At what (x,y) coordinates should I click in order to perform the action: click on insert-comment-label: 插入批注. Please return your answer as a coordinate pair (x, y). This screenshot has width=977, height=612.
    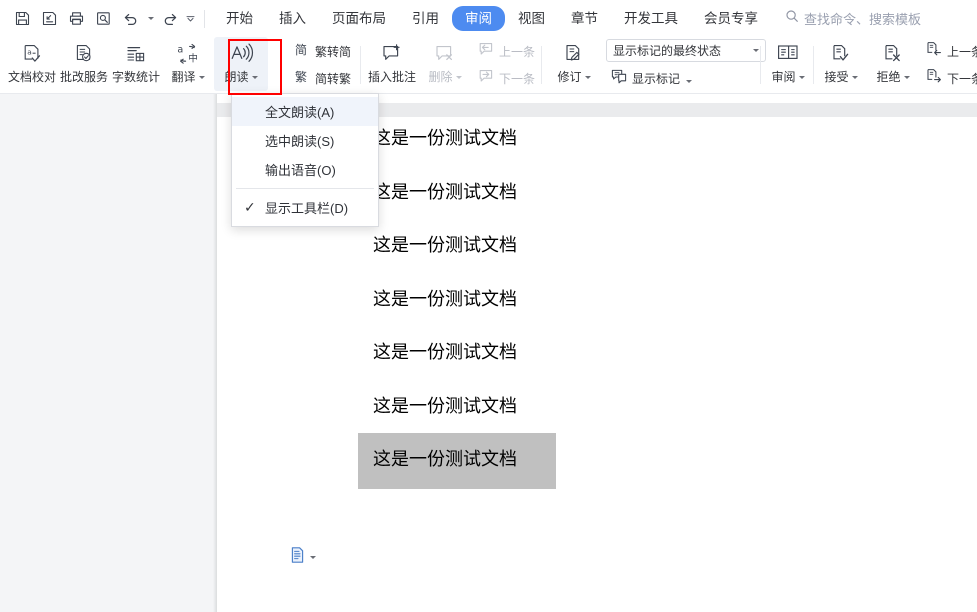
    Looking at the image, I should click on (391, 77).